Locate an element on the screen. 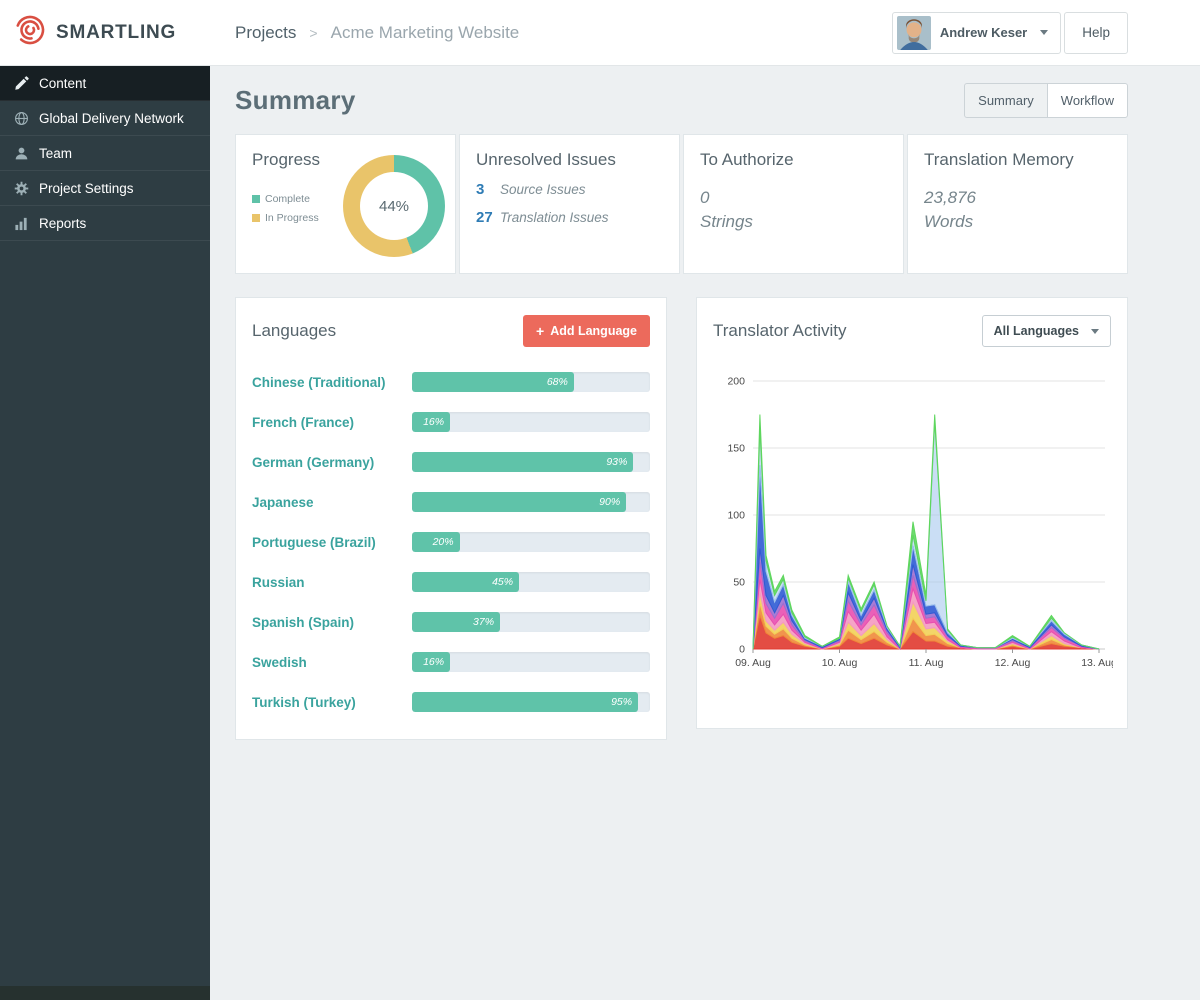  language-progress-fill: 93% is located at coordinates (523, 462).